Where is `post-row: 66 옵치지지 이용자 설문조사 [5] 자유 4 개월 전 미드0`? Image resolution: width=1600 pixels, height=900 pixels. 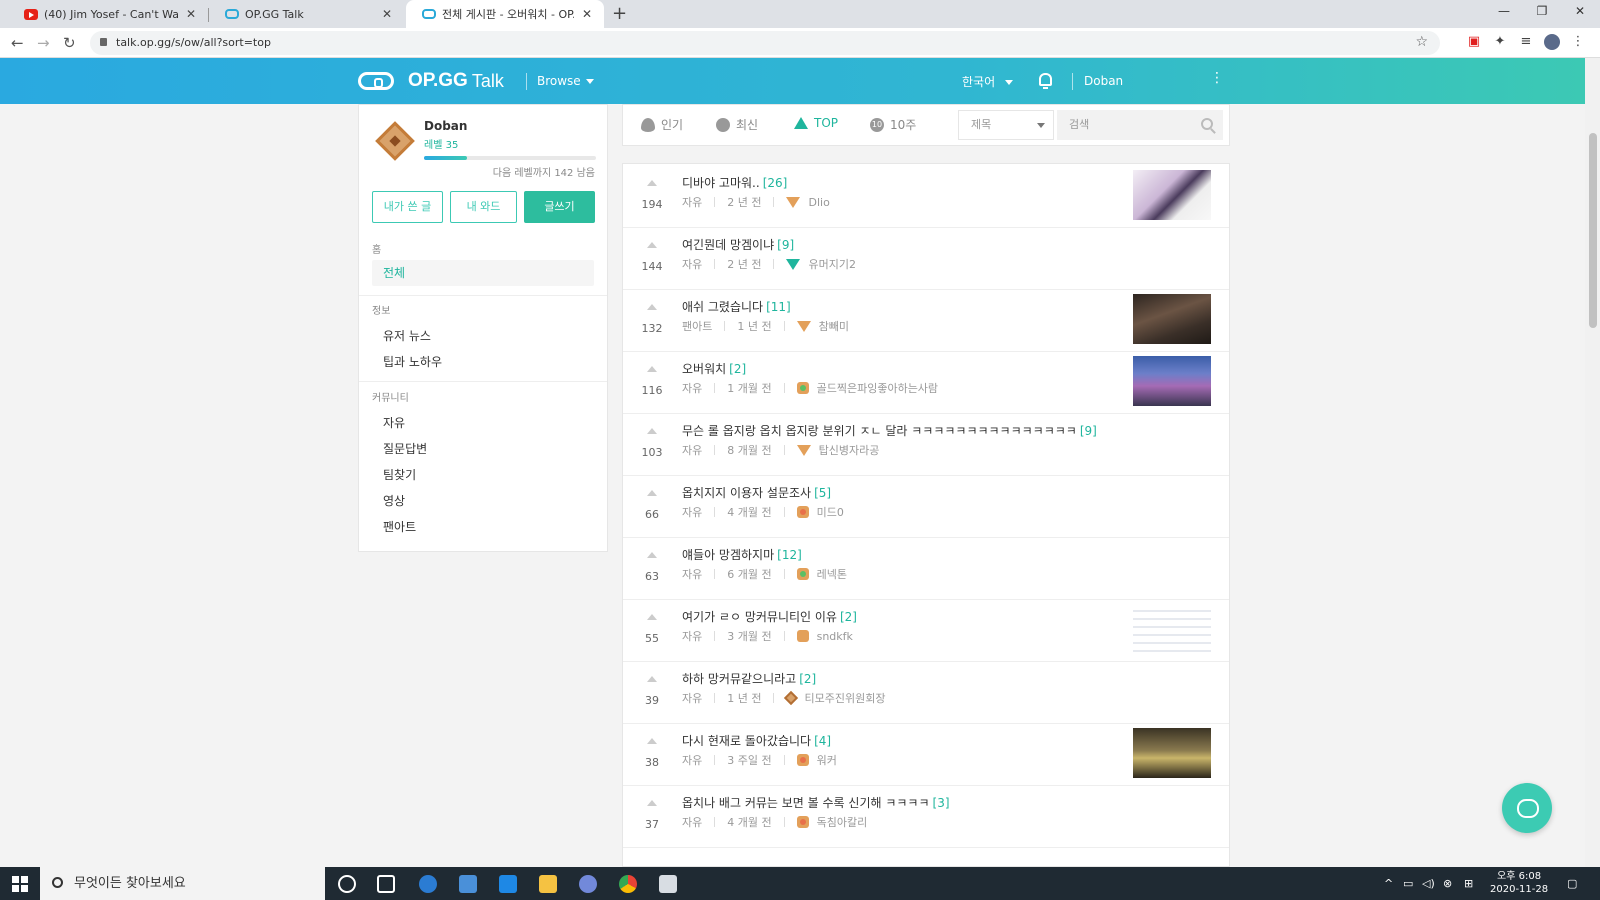
post-row: 66 옵치지지 이용자 설문조사 [5] 자유 4 개월 전 미드0 is located at coordinates (926, 506).